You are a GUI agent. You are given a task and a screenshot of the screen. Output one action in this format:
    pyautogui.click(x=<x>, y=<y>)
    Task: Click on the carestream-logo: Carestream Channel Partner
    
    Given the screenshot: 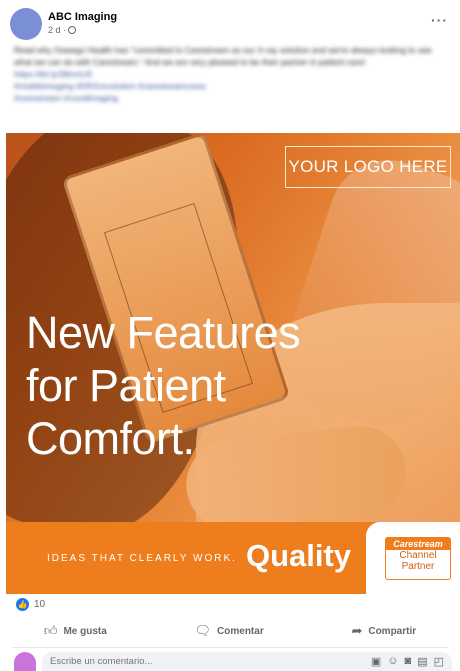 What is the action you would take?
    pyautogui.click(x=418, y=558)
    